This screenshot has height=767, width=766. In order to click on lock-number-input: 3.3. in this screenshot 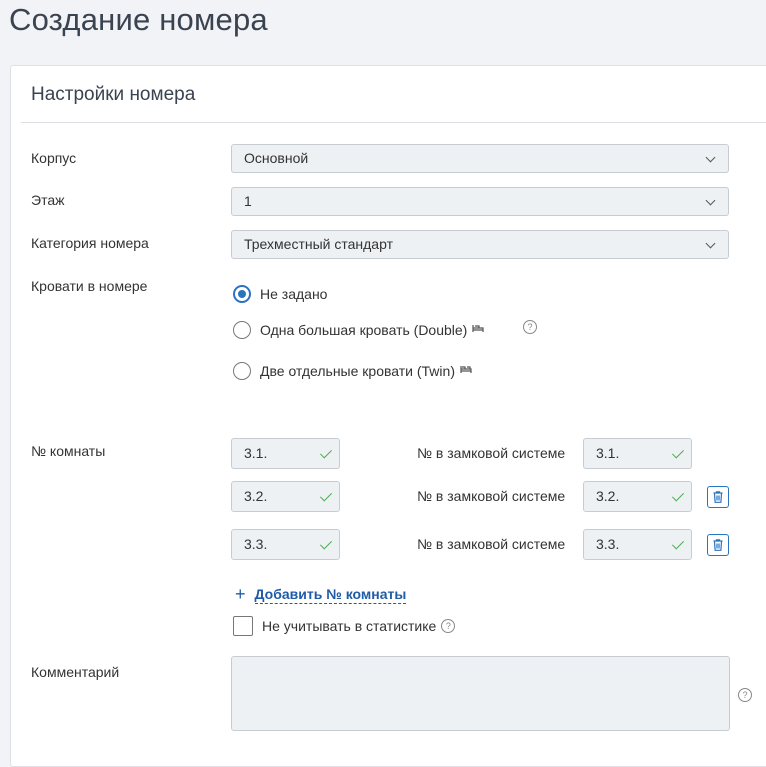, I will do `click(637, 544)`.